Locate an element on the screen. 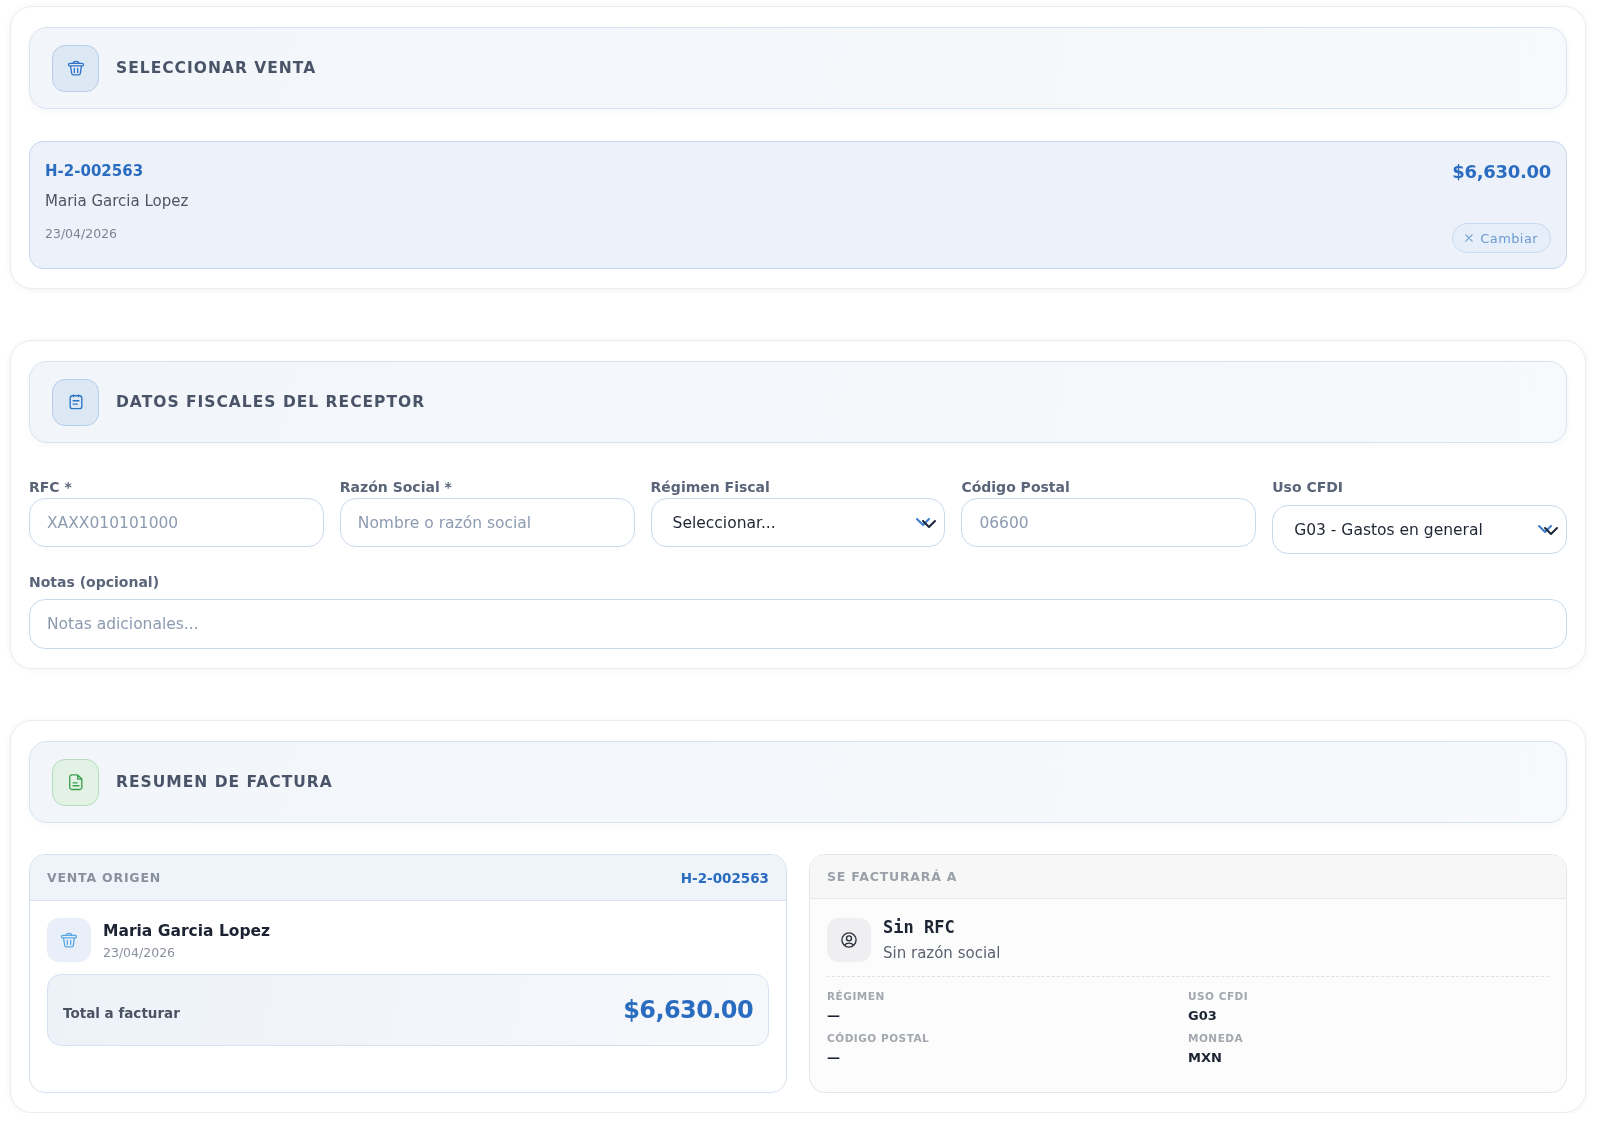 The height and width of the screenshot is (1123, 1597). input-field: 06600 is located at coordinates (1109, 522).